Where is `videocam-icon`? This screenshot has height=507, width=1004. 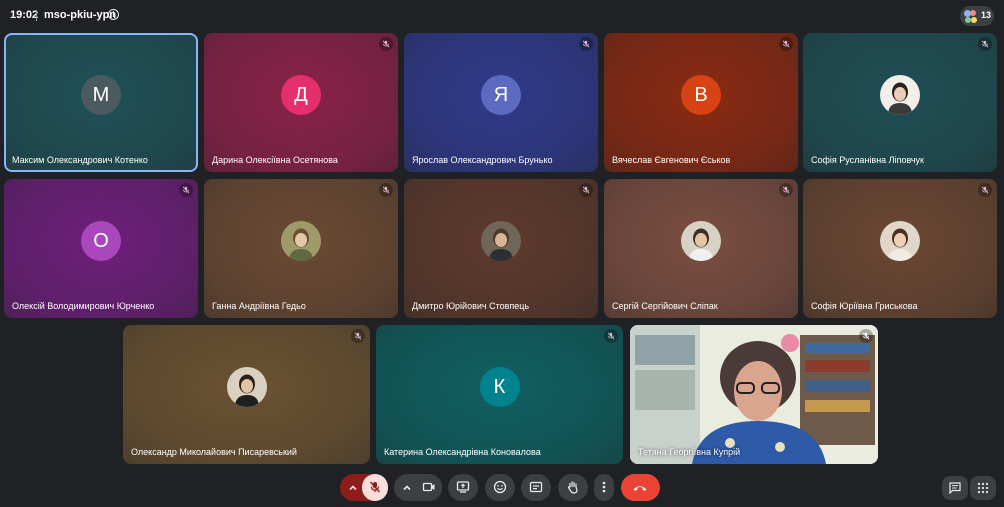 videocam-icon is located at coordinates (429, 487).